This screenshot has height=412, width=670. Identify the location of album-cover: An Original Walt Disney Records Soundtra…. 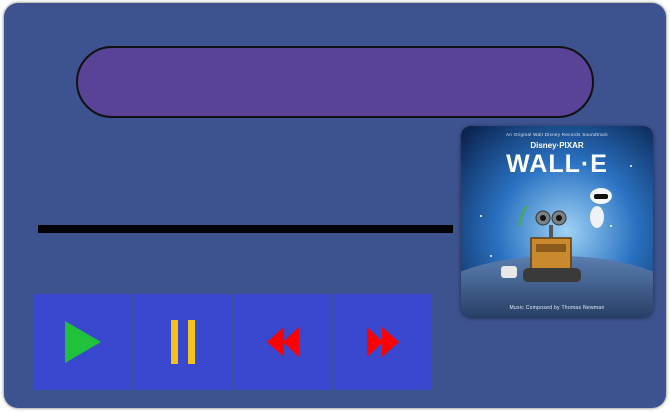
(557, 221).